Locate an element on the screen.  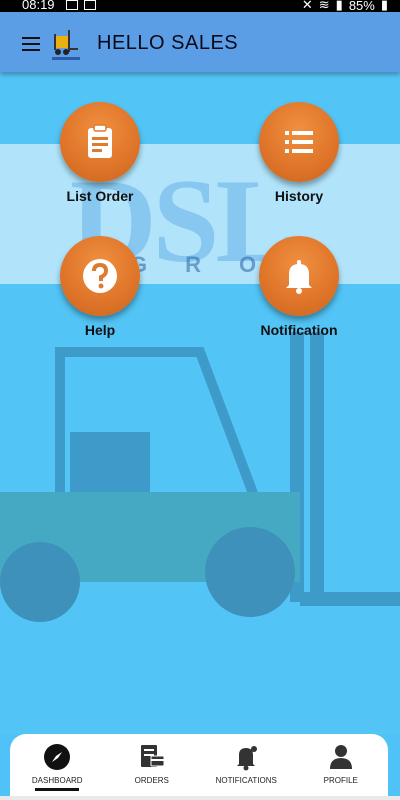
help-label: Help is located at coordinates (100, 330).